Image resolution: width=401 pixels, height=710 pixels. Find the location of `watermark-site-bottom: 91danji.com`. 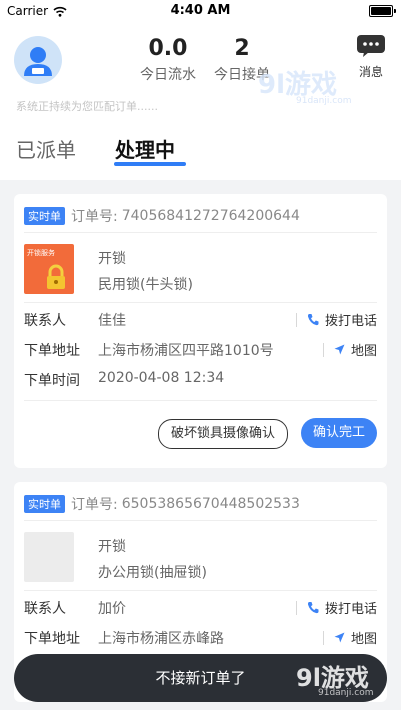

watermark-site-bottom: 91danji.com is located at coordinates (346, 693).